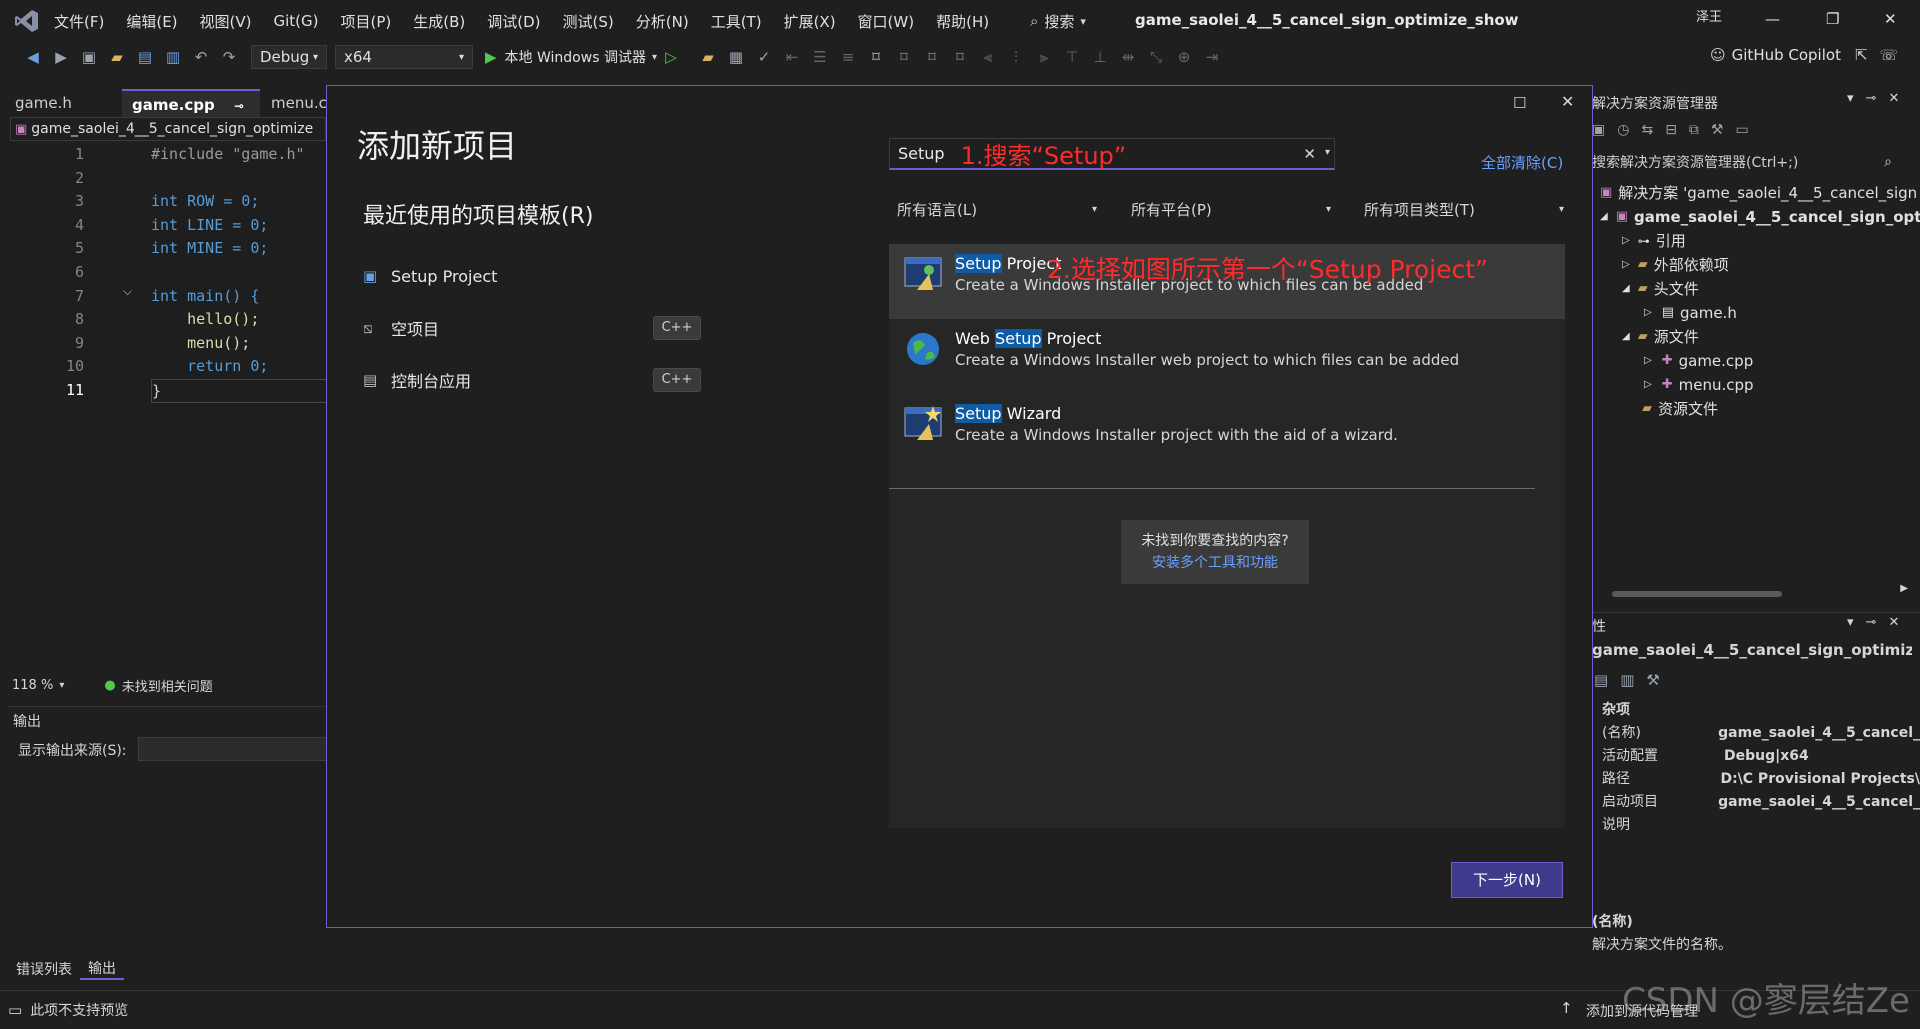 The width and height of the screenshot is (1920, 1029). What do you see at coordinates (671, 57) in the screenshot?
I see `start-without-debug-icon: ▷` at bounding box center [671, 57].